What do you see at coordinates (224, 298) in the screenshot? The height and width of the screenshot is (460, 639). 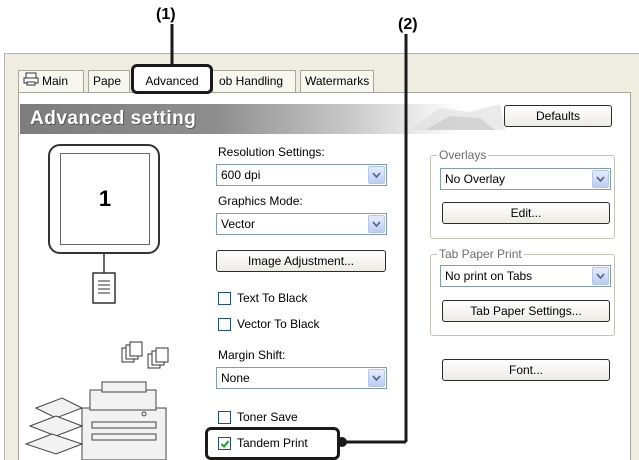 I see `text-to-black-checkbox` at bounding box center [224, 298].